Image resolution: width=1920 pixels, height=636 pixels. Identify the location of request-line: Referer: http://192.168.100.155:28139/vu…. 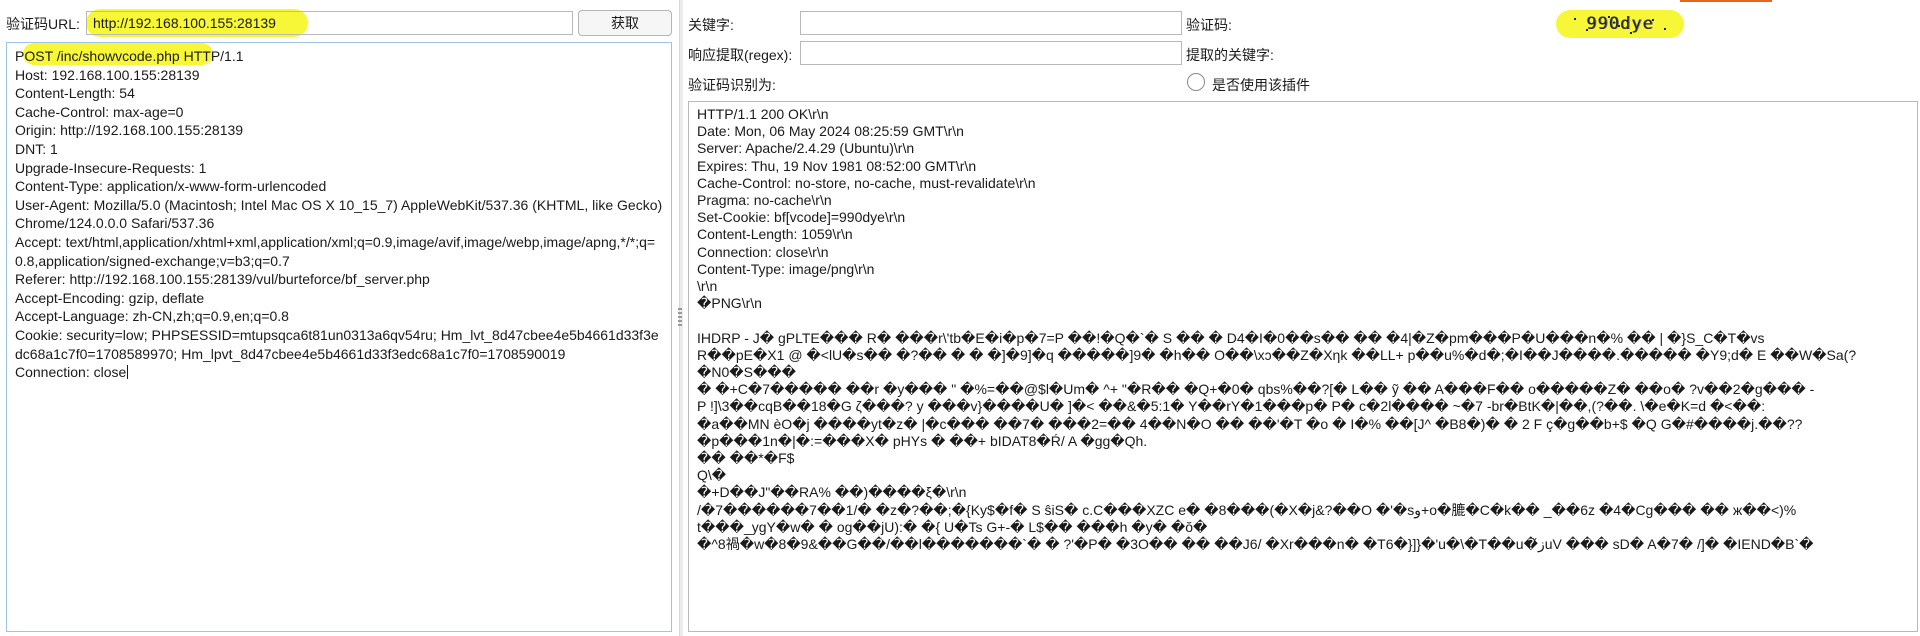
(222, 279).